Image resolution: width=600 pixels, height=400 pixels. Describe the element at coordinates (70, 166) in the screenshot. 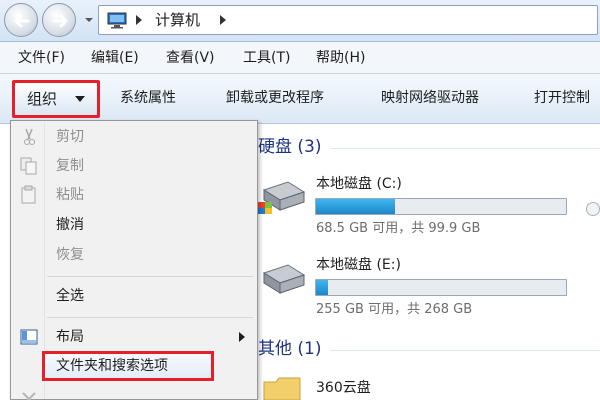

I see `menu-item-label: 复制` at that location.